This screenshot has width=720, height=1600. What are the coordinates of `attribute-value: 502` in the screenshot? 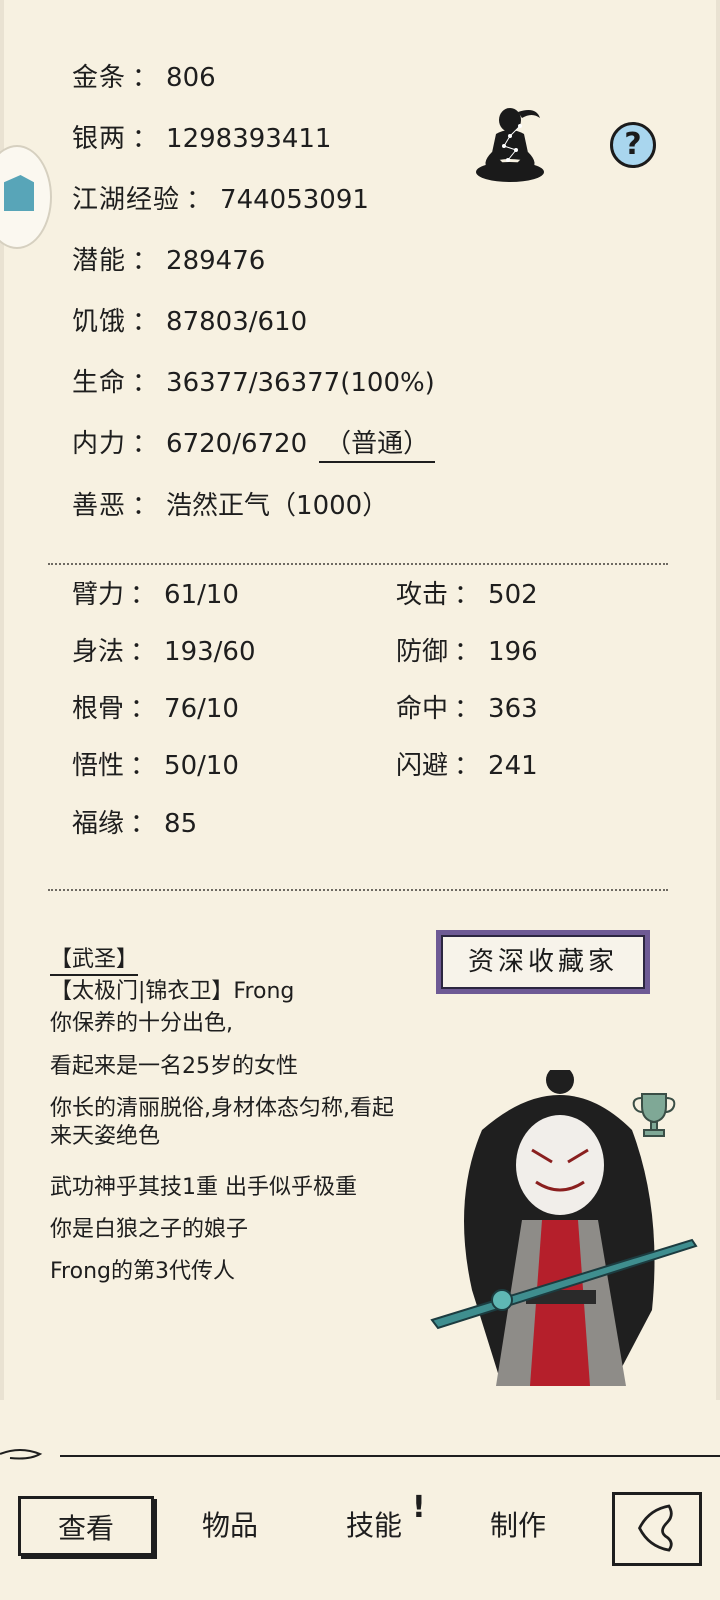 It's located at (513, 595).